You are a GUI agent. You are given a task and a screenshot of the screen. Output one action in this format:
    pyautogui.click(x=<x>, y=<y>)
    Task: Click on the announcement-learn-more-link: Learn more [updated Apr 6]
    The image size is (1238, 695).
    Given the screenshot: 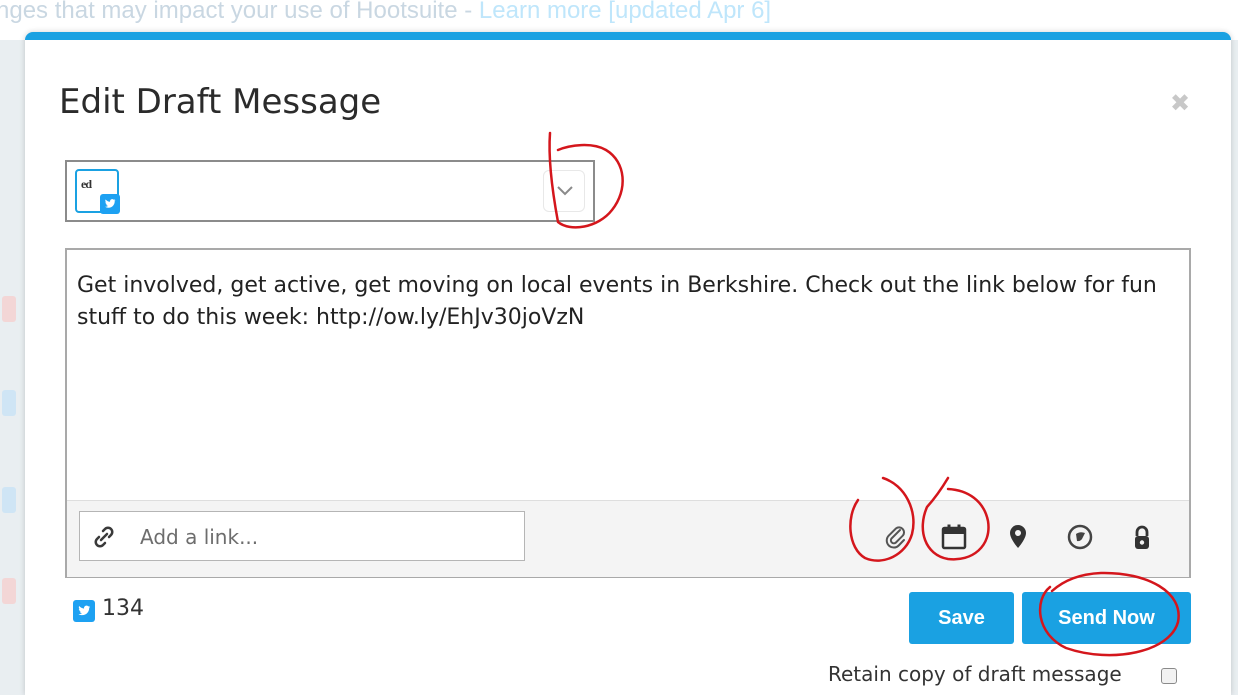 What is the action you would take?
    pyautogui.click(x=625, y=12)
    